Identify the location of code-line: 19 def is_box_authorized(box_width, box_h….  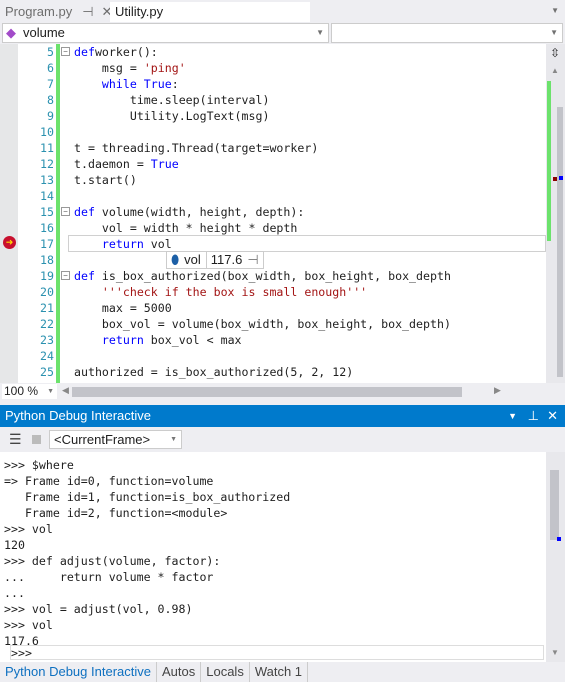
(273, 276).